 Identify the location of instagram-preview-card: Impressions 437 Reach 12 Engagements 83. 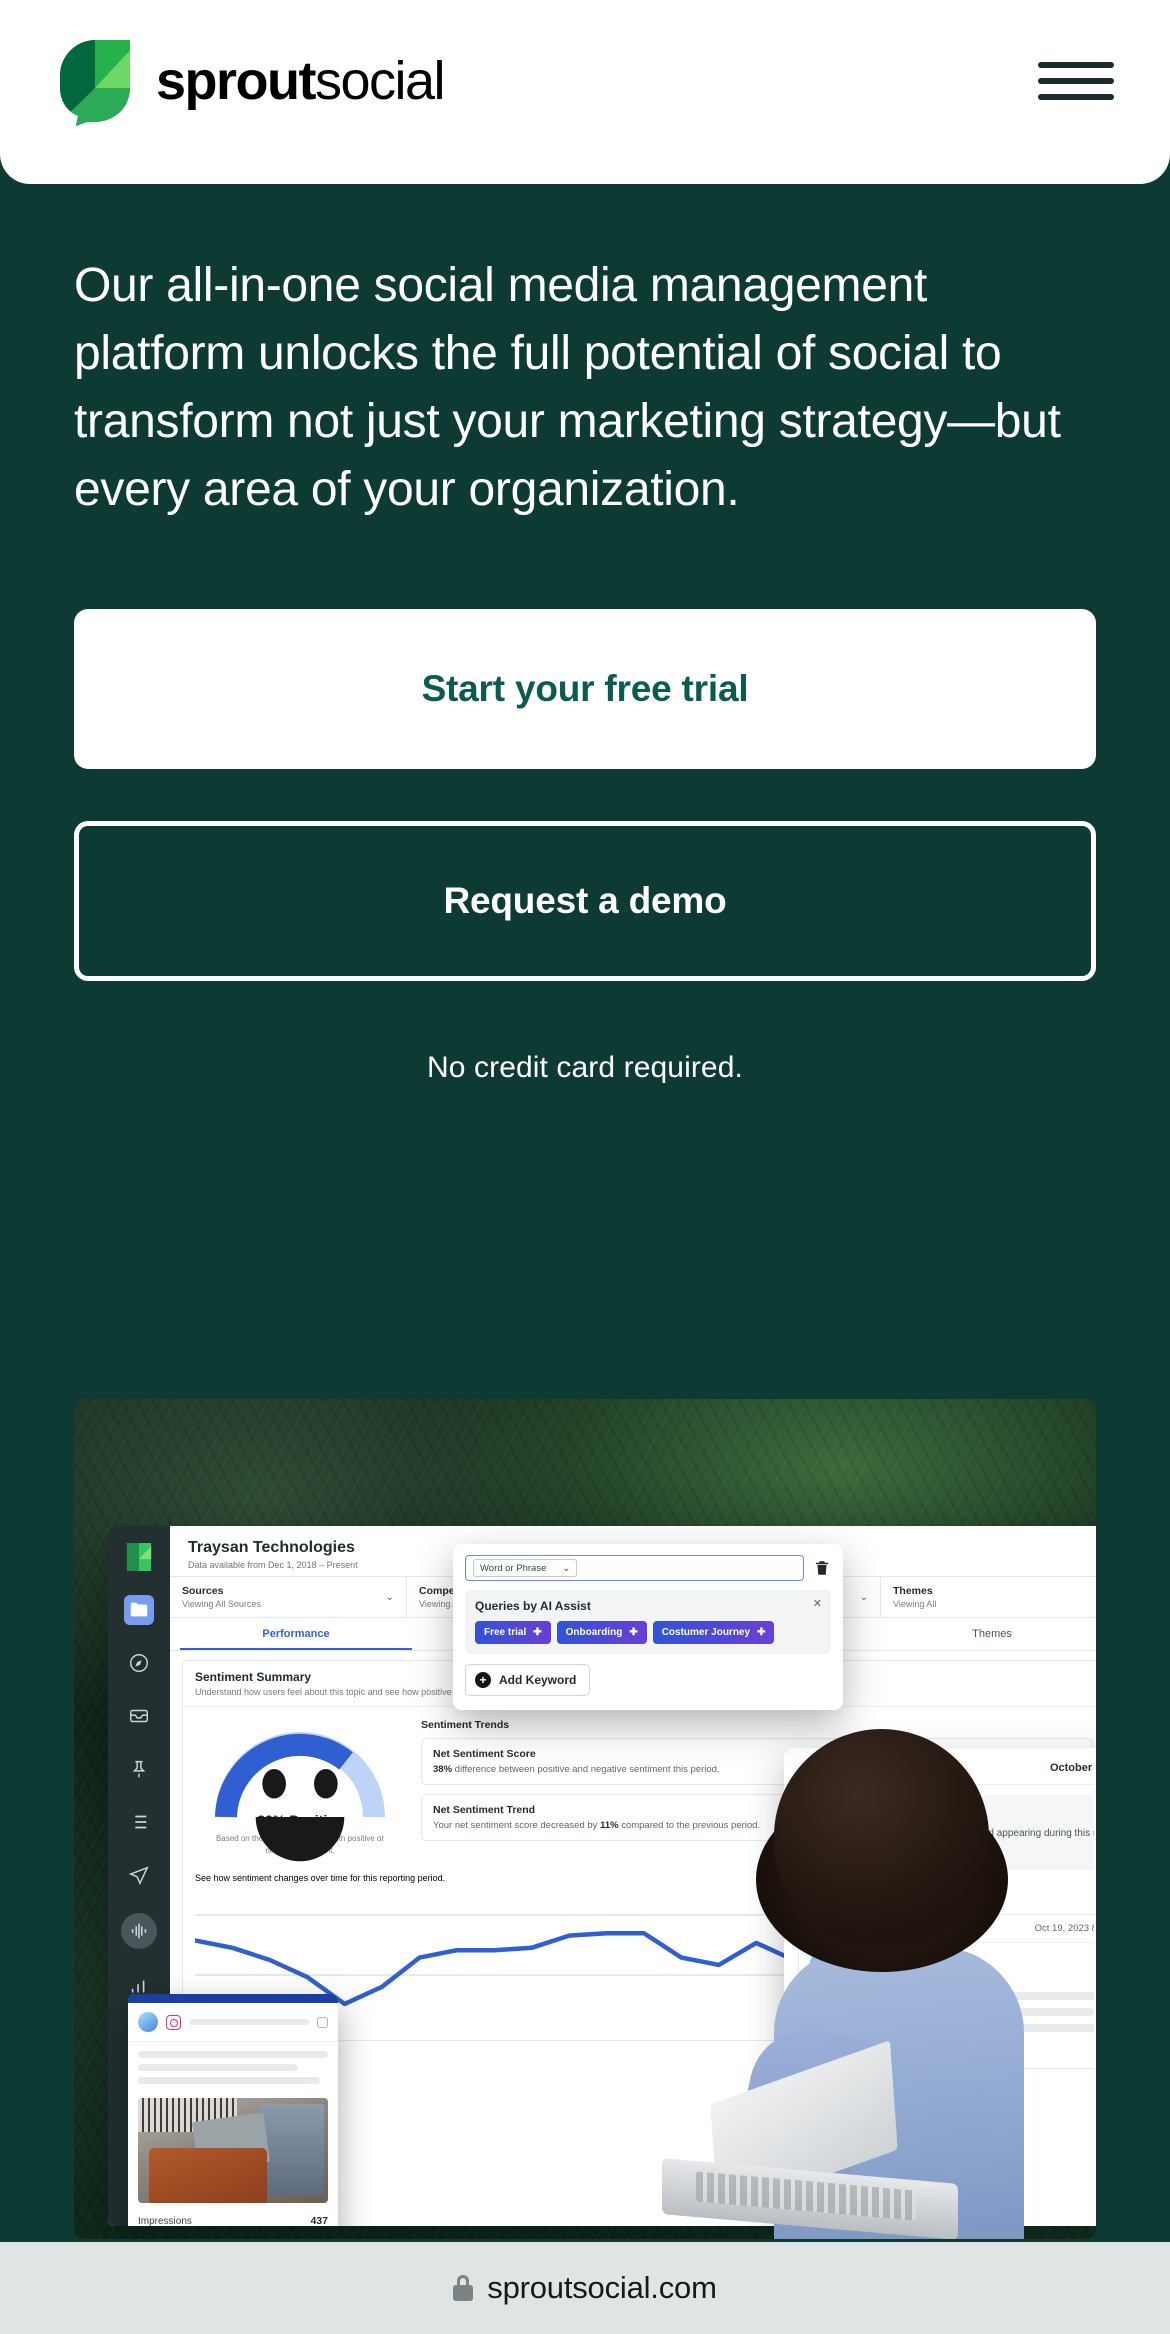
(233, 2110).